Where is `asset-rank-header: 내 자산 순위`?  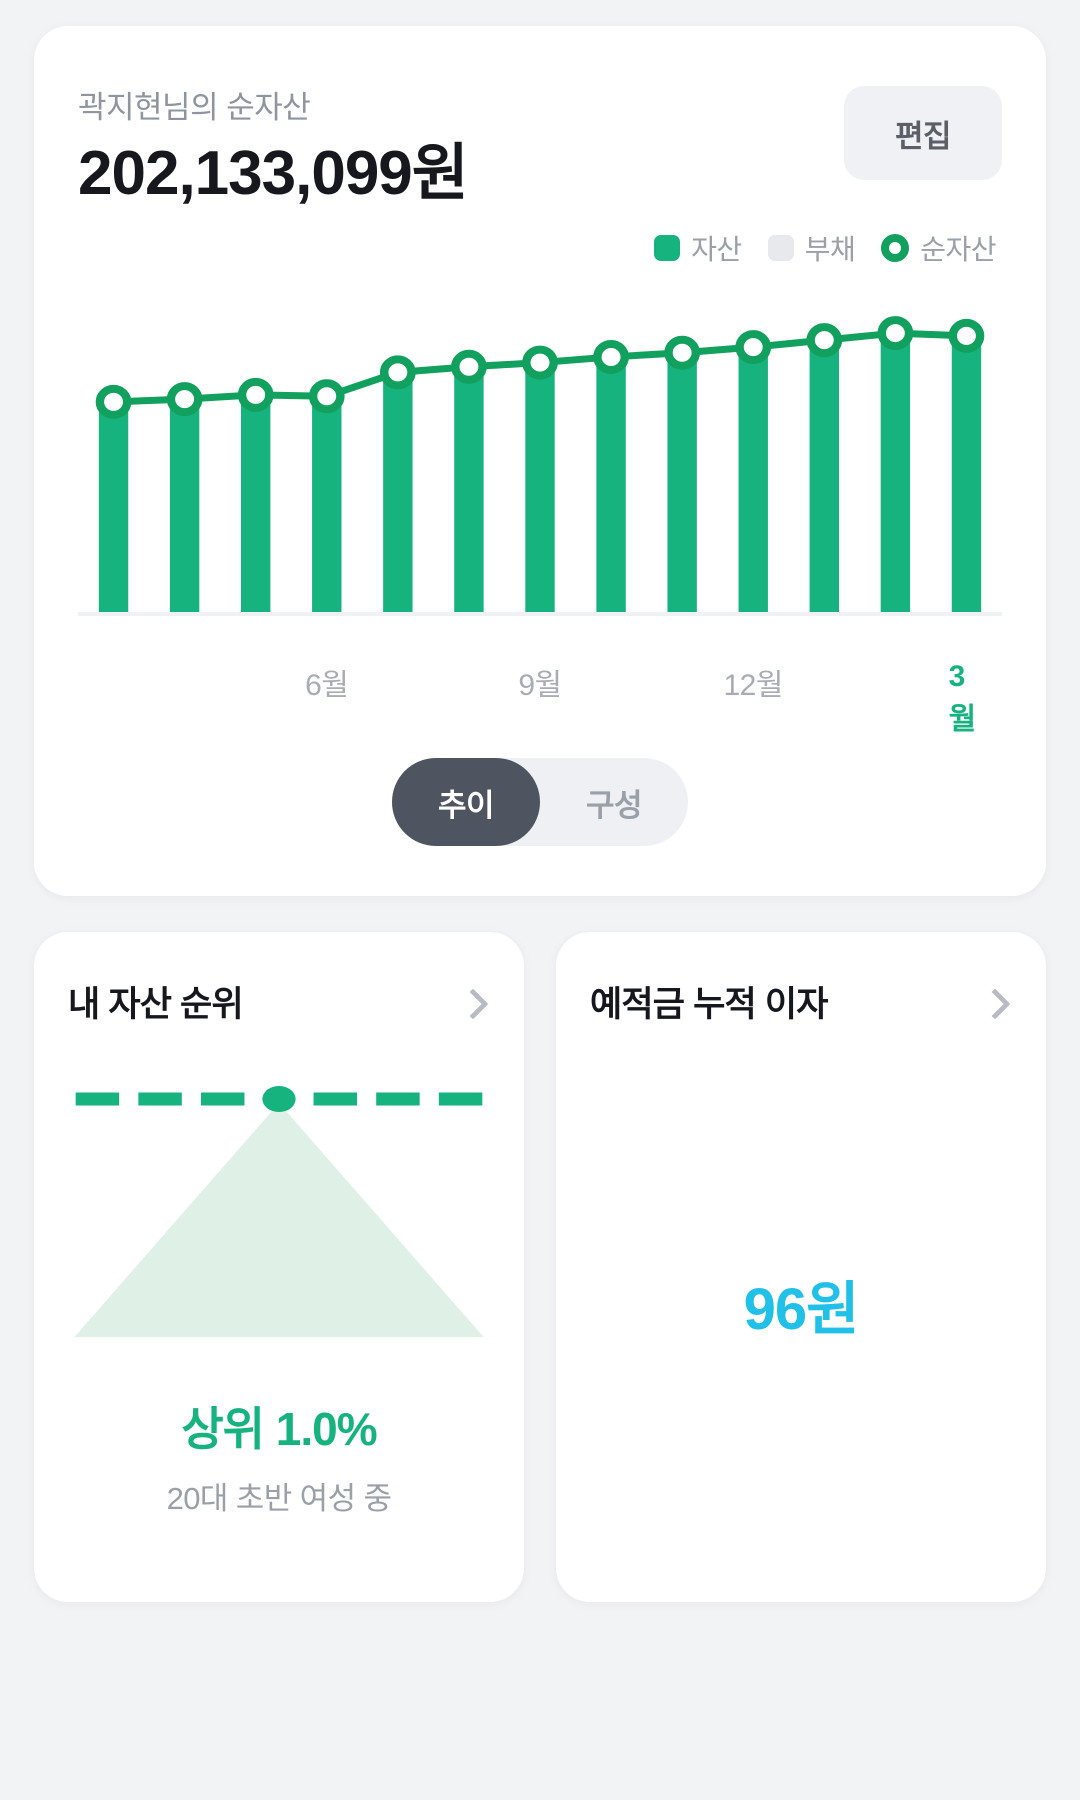
asset-rank-header: 내 자산 순위 is located at coordinates (279, 1001).